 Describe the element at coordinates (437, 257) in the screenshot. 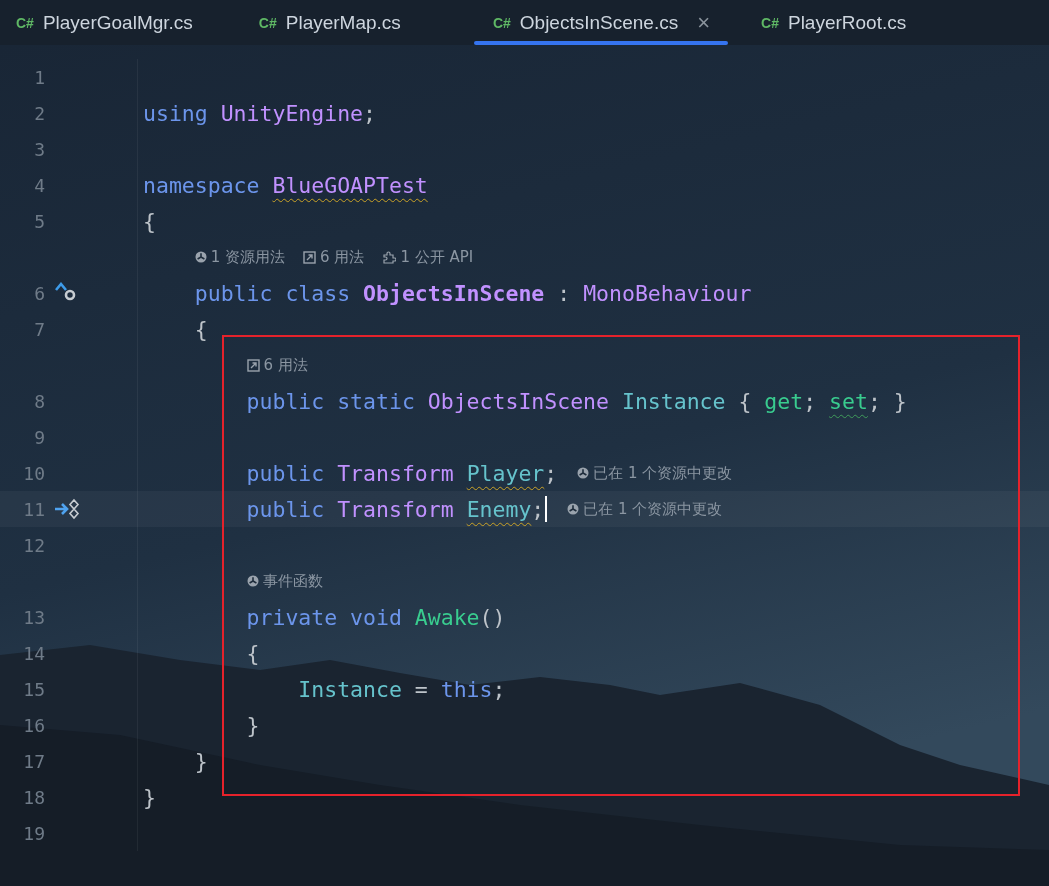

I see `code-vision-hint: 1 公开 API` at that location.